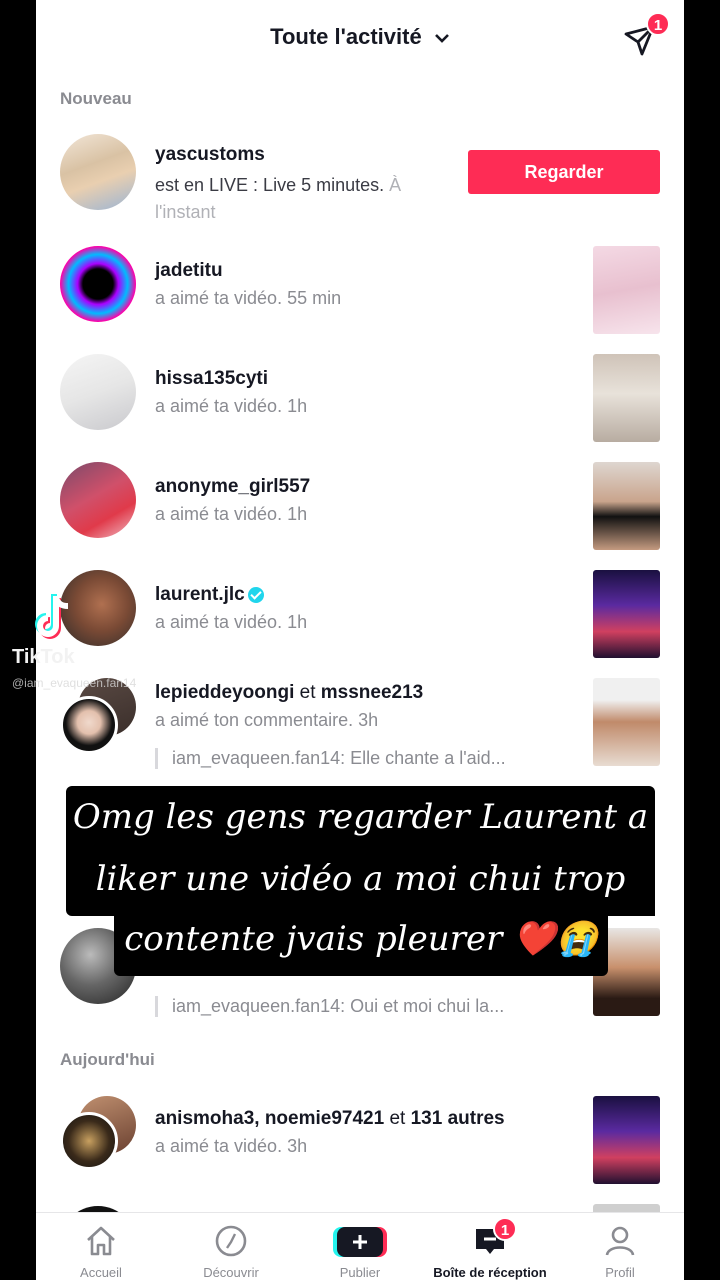 The width and height of the screenshot is (720, 1280). Describe the element at coordinates (564, 172) in the screenshot. I see `watch-live-button: Regarder` at that location.